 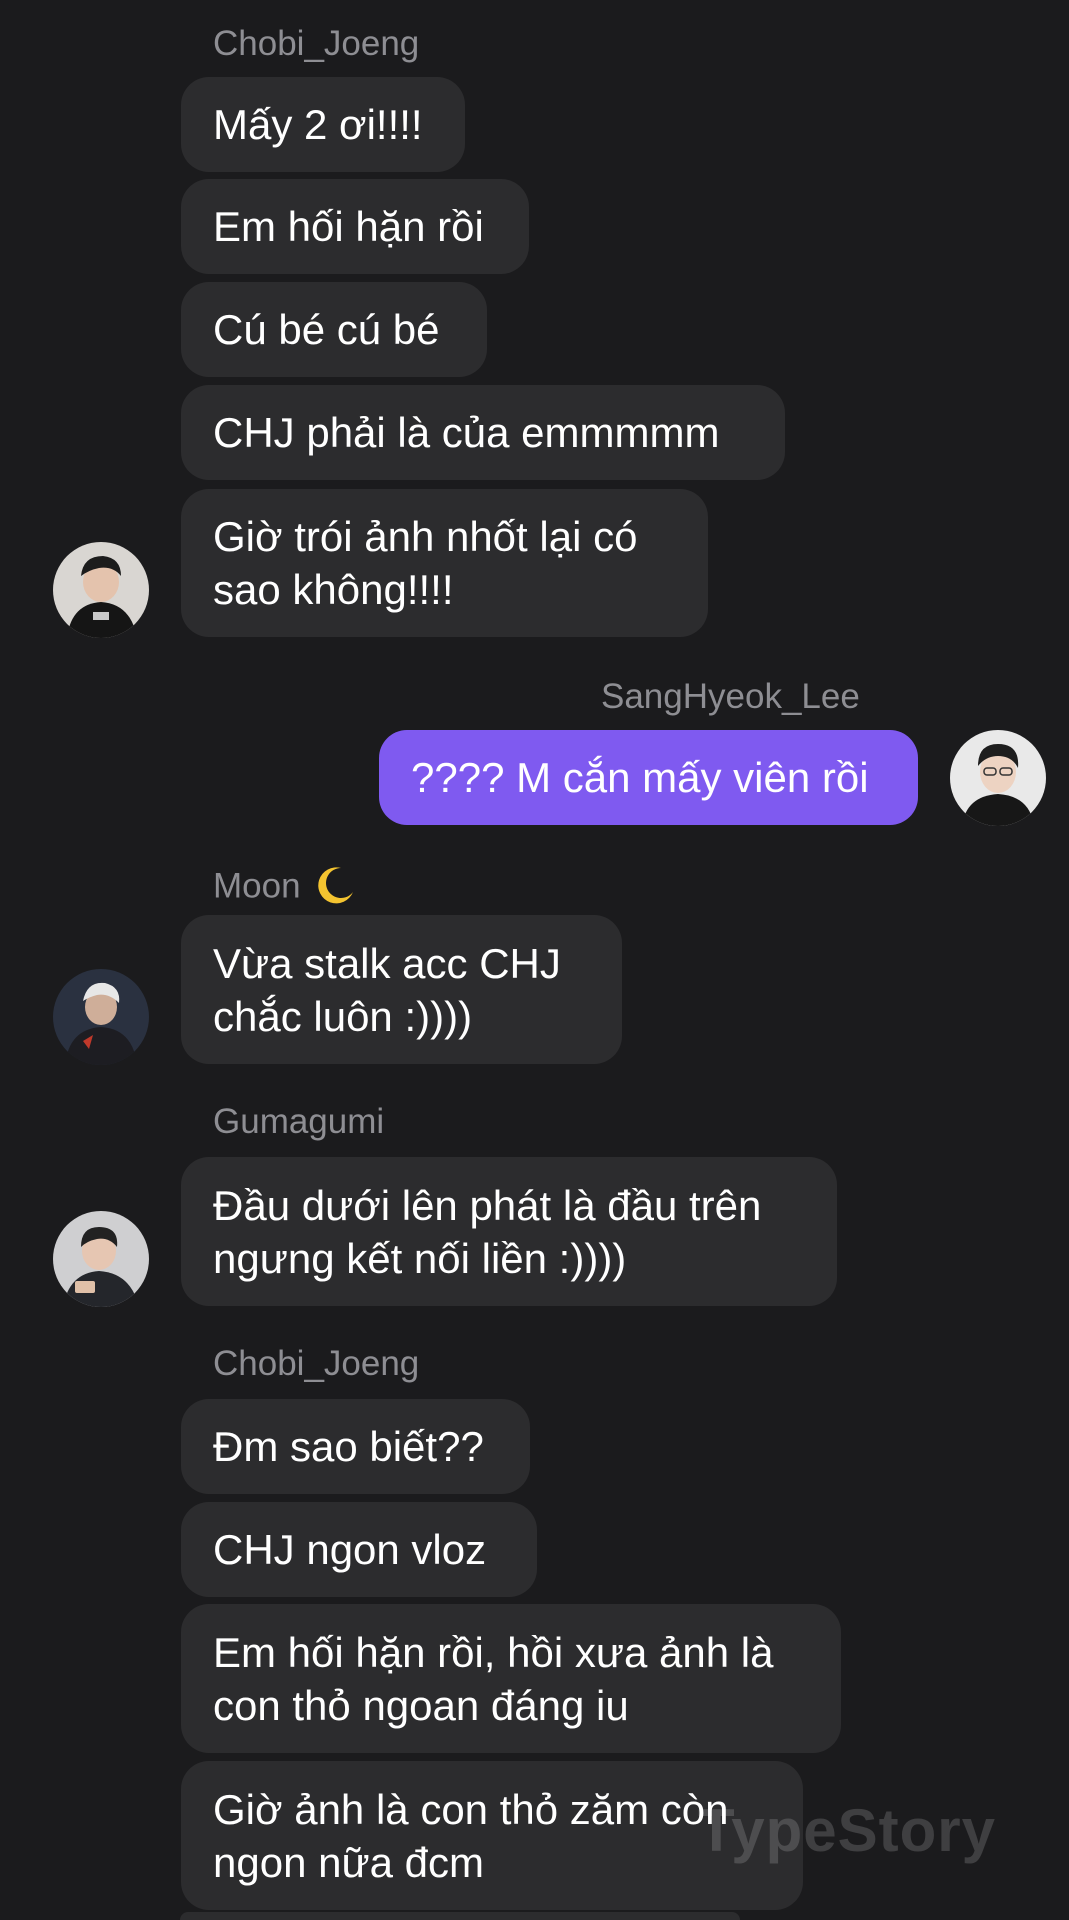 I want to click on sender-name: SangHyeok_Lee, so click(x=730, y=696).